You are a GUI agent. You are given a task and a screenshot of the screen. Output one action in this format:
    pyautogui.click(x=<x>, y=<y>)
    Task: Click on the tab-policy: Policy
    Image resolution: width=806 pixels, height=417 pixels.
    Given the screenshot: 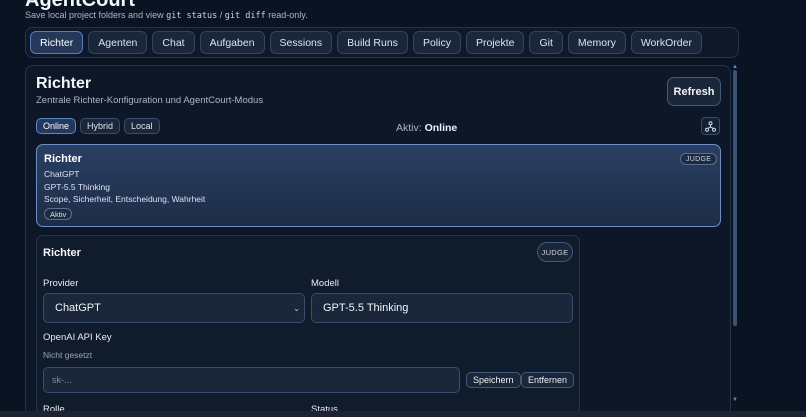 What is the action you would take?
    pyautogui.click(x=436, y=42)
    